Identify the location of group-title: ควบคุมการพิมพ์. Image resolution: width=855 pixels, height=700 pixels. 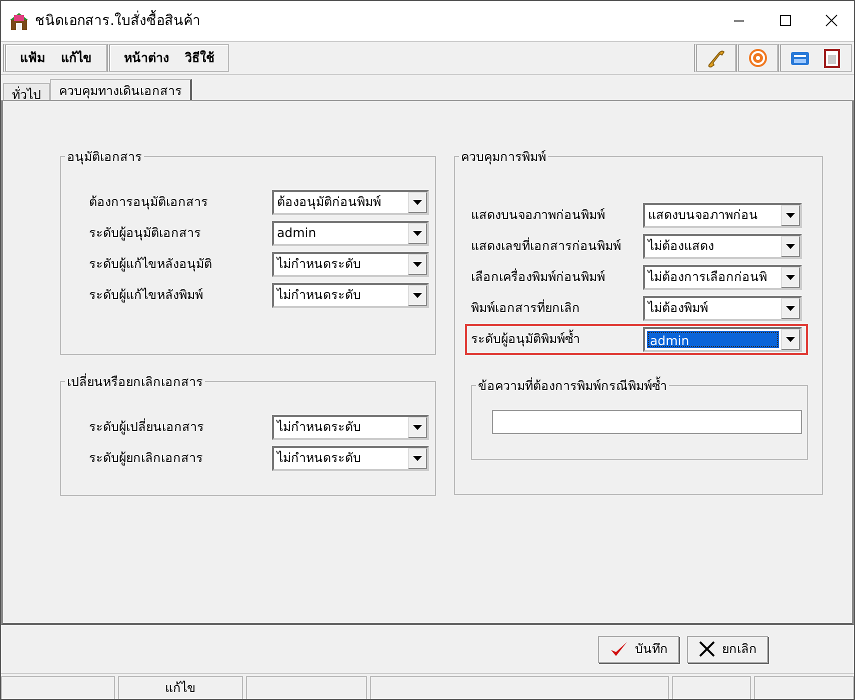
(503, 157).